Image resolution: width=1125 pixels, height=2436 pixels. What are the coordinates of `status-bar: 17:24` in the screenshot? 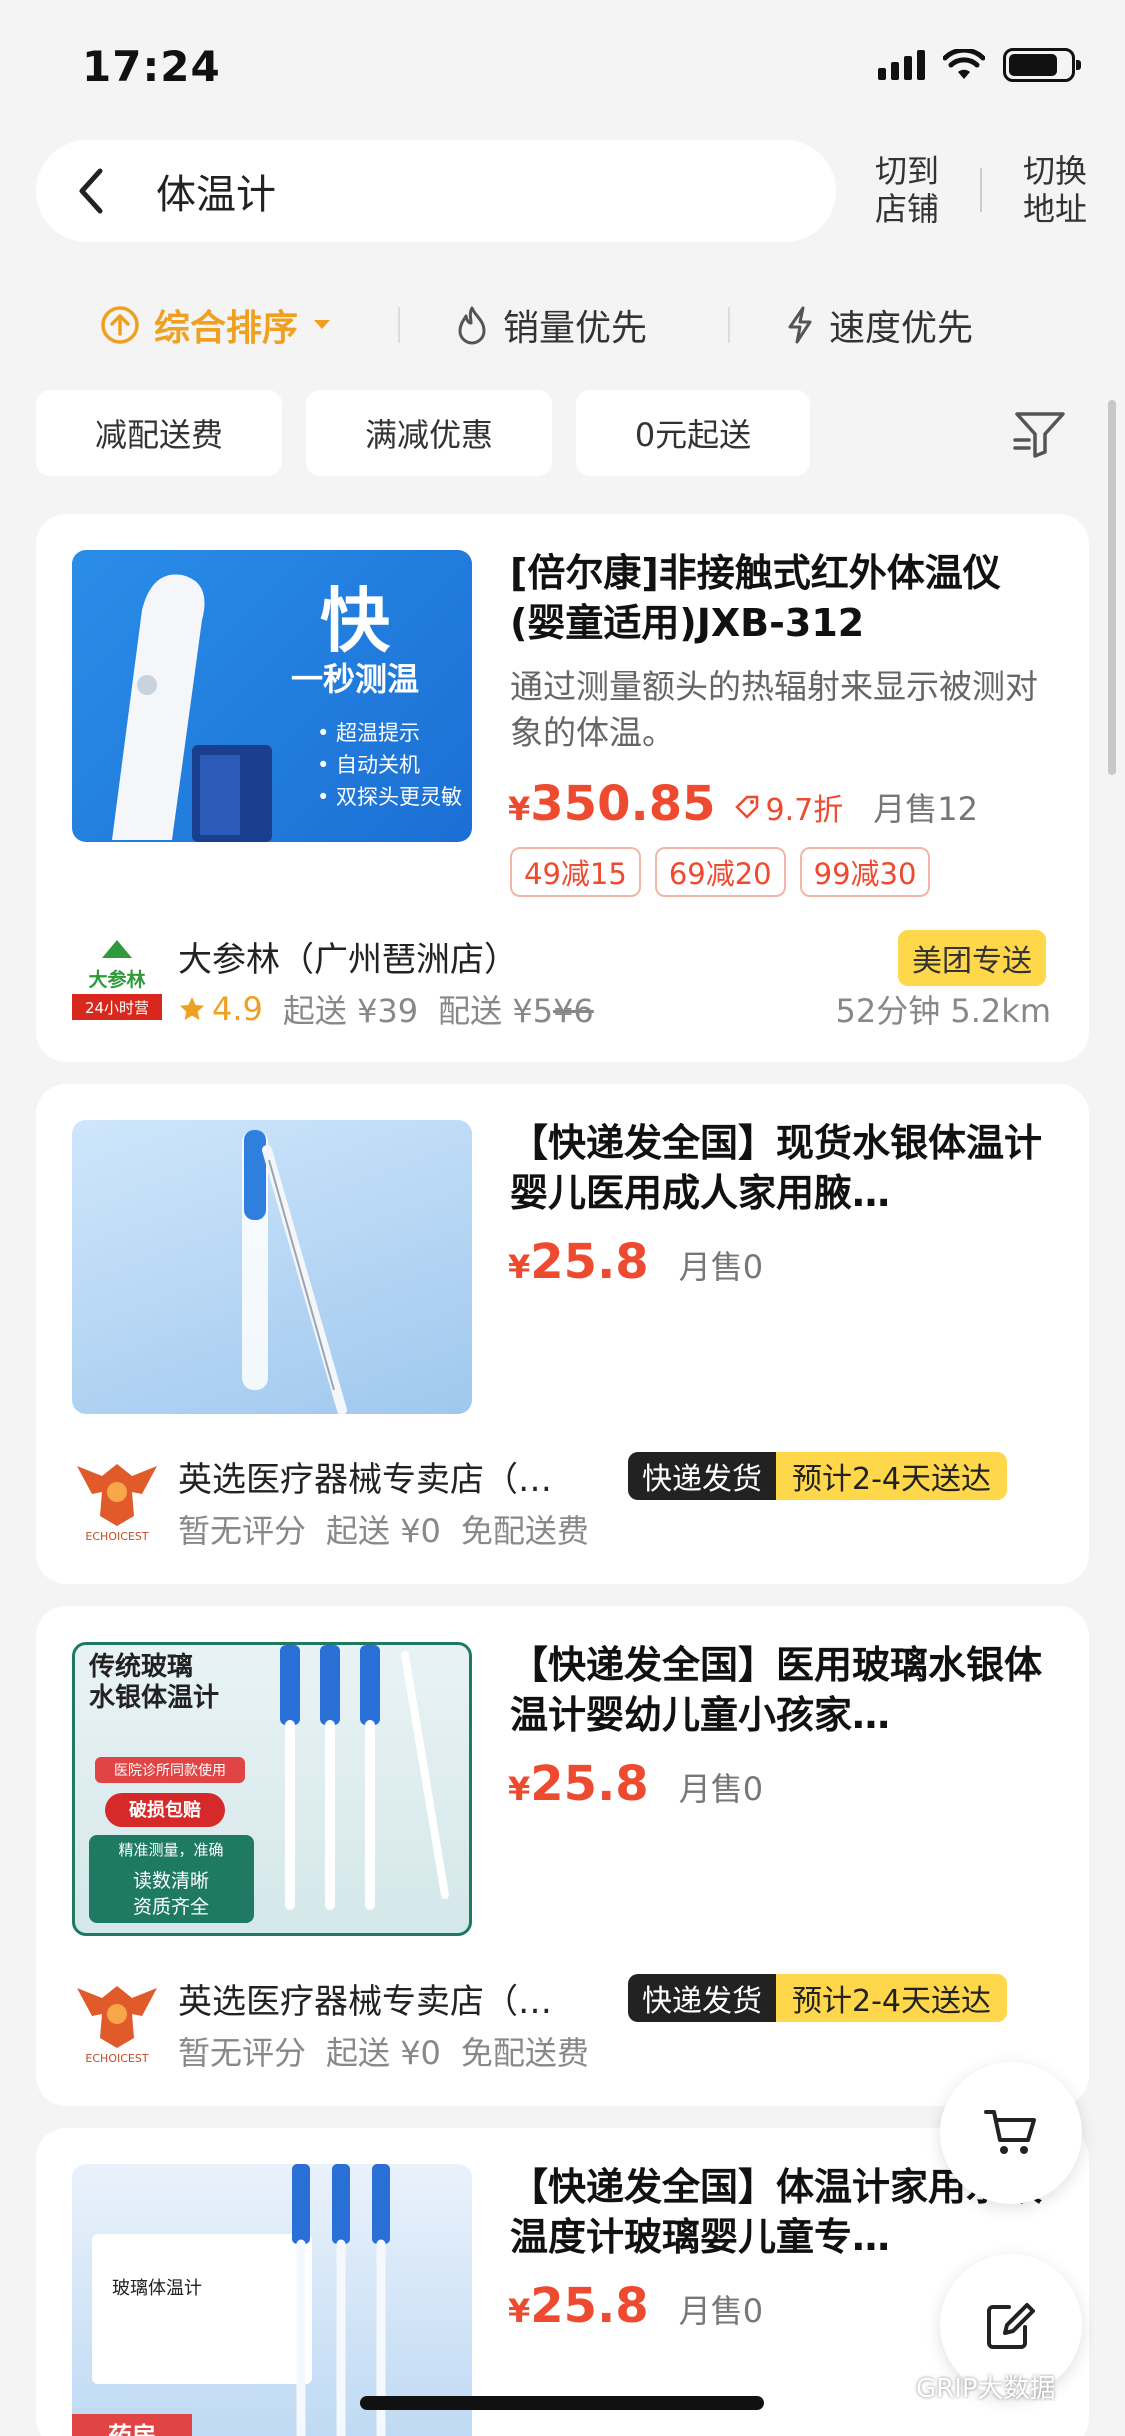 It's located at (562, 65).